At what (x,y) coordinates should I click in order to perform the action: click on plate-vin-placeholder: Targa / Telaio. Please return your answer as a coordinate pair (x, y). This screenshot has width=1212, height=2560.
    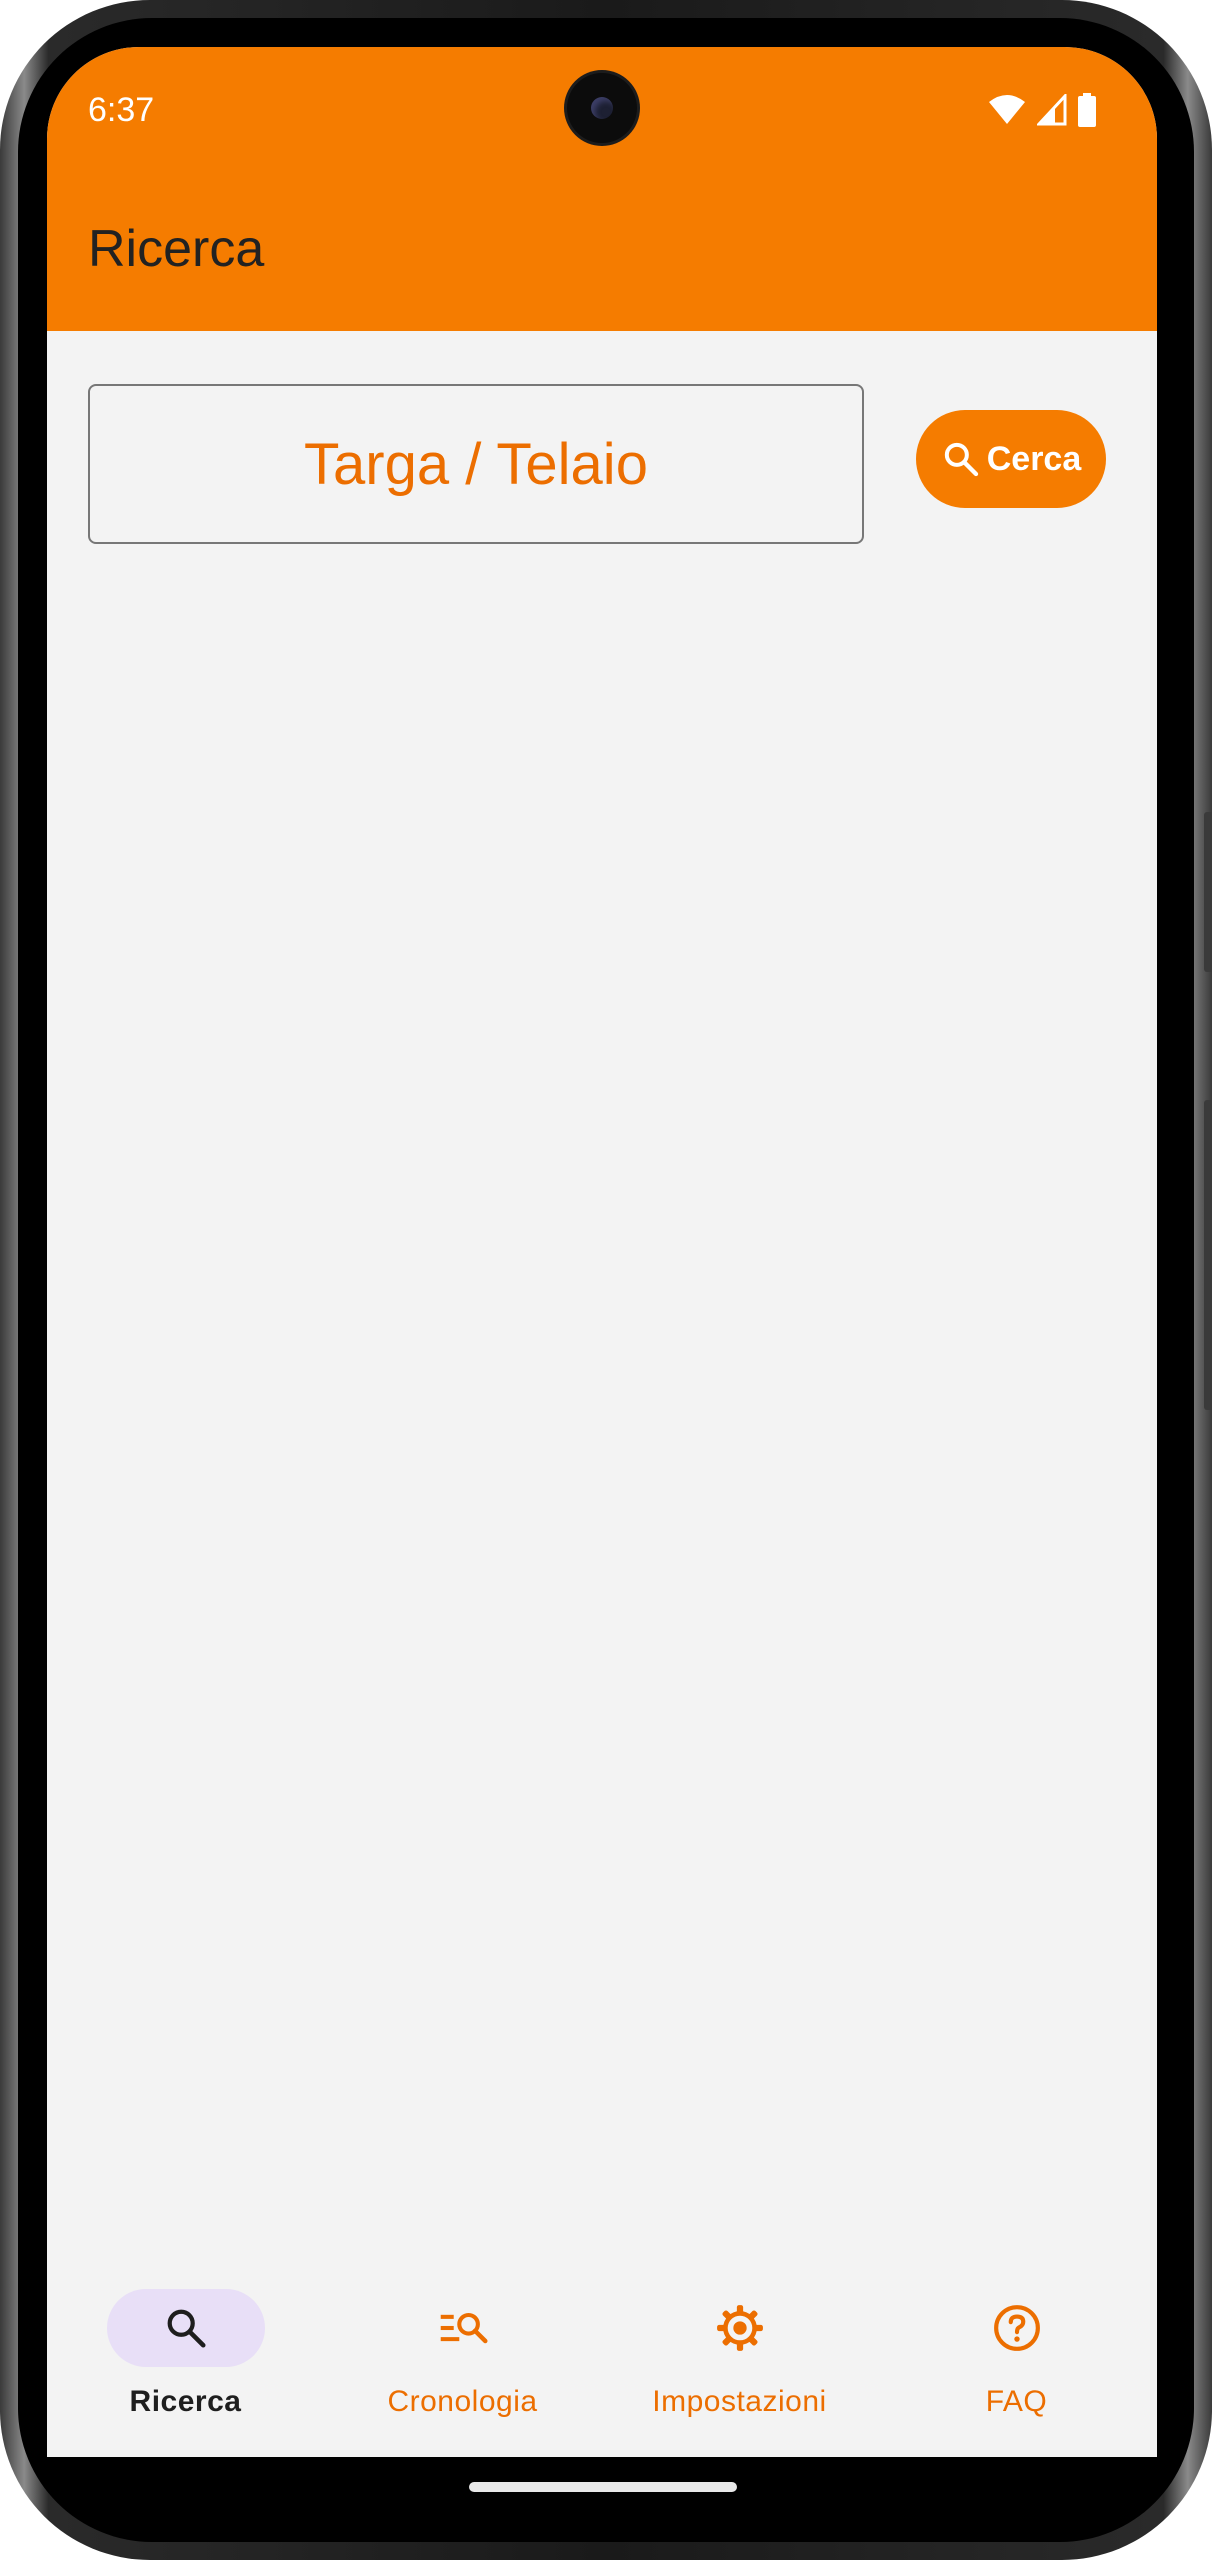
    Looking at the image, I should click on (476, 464).